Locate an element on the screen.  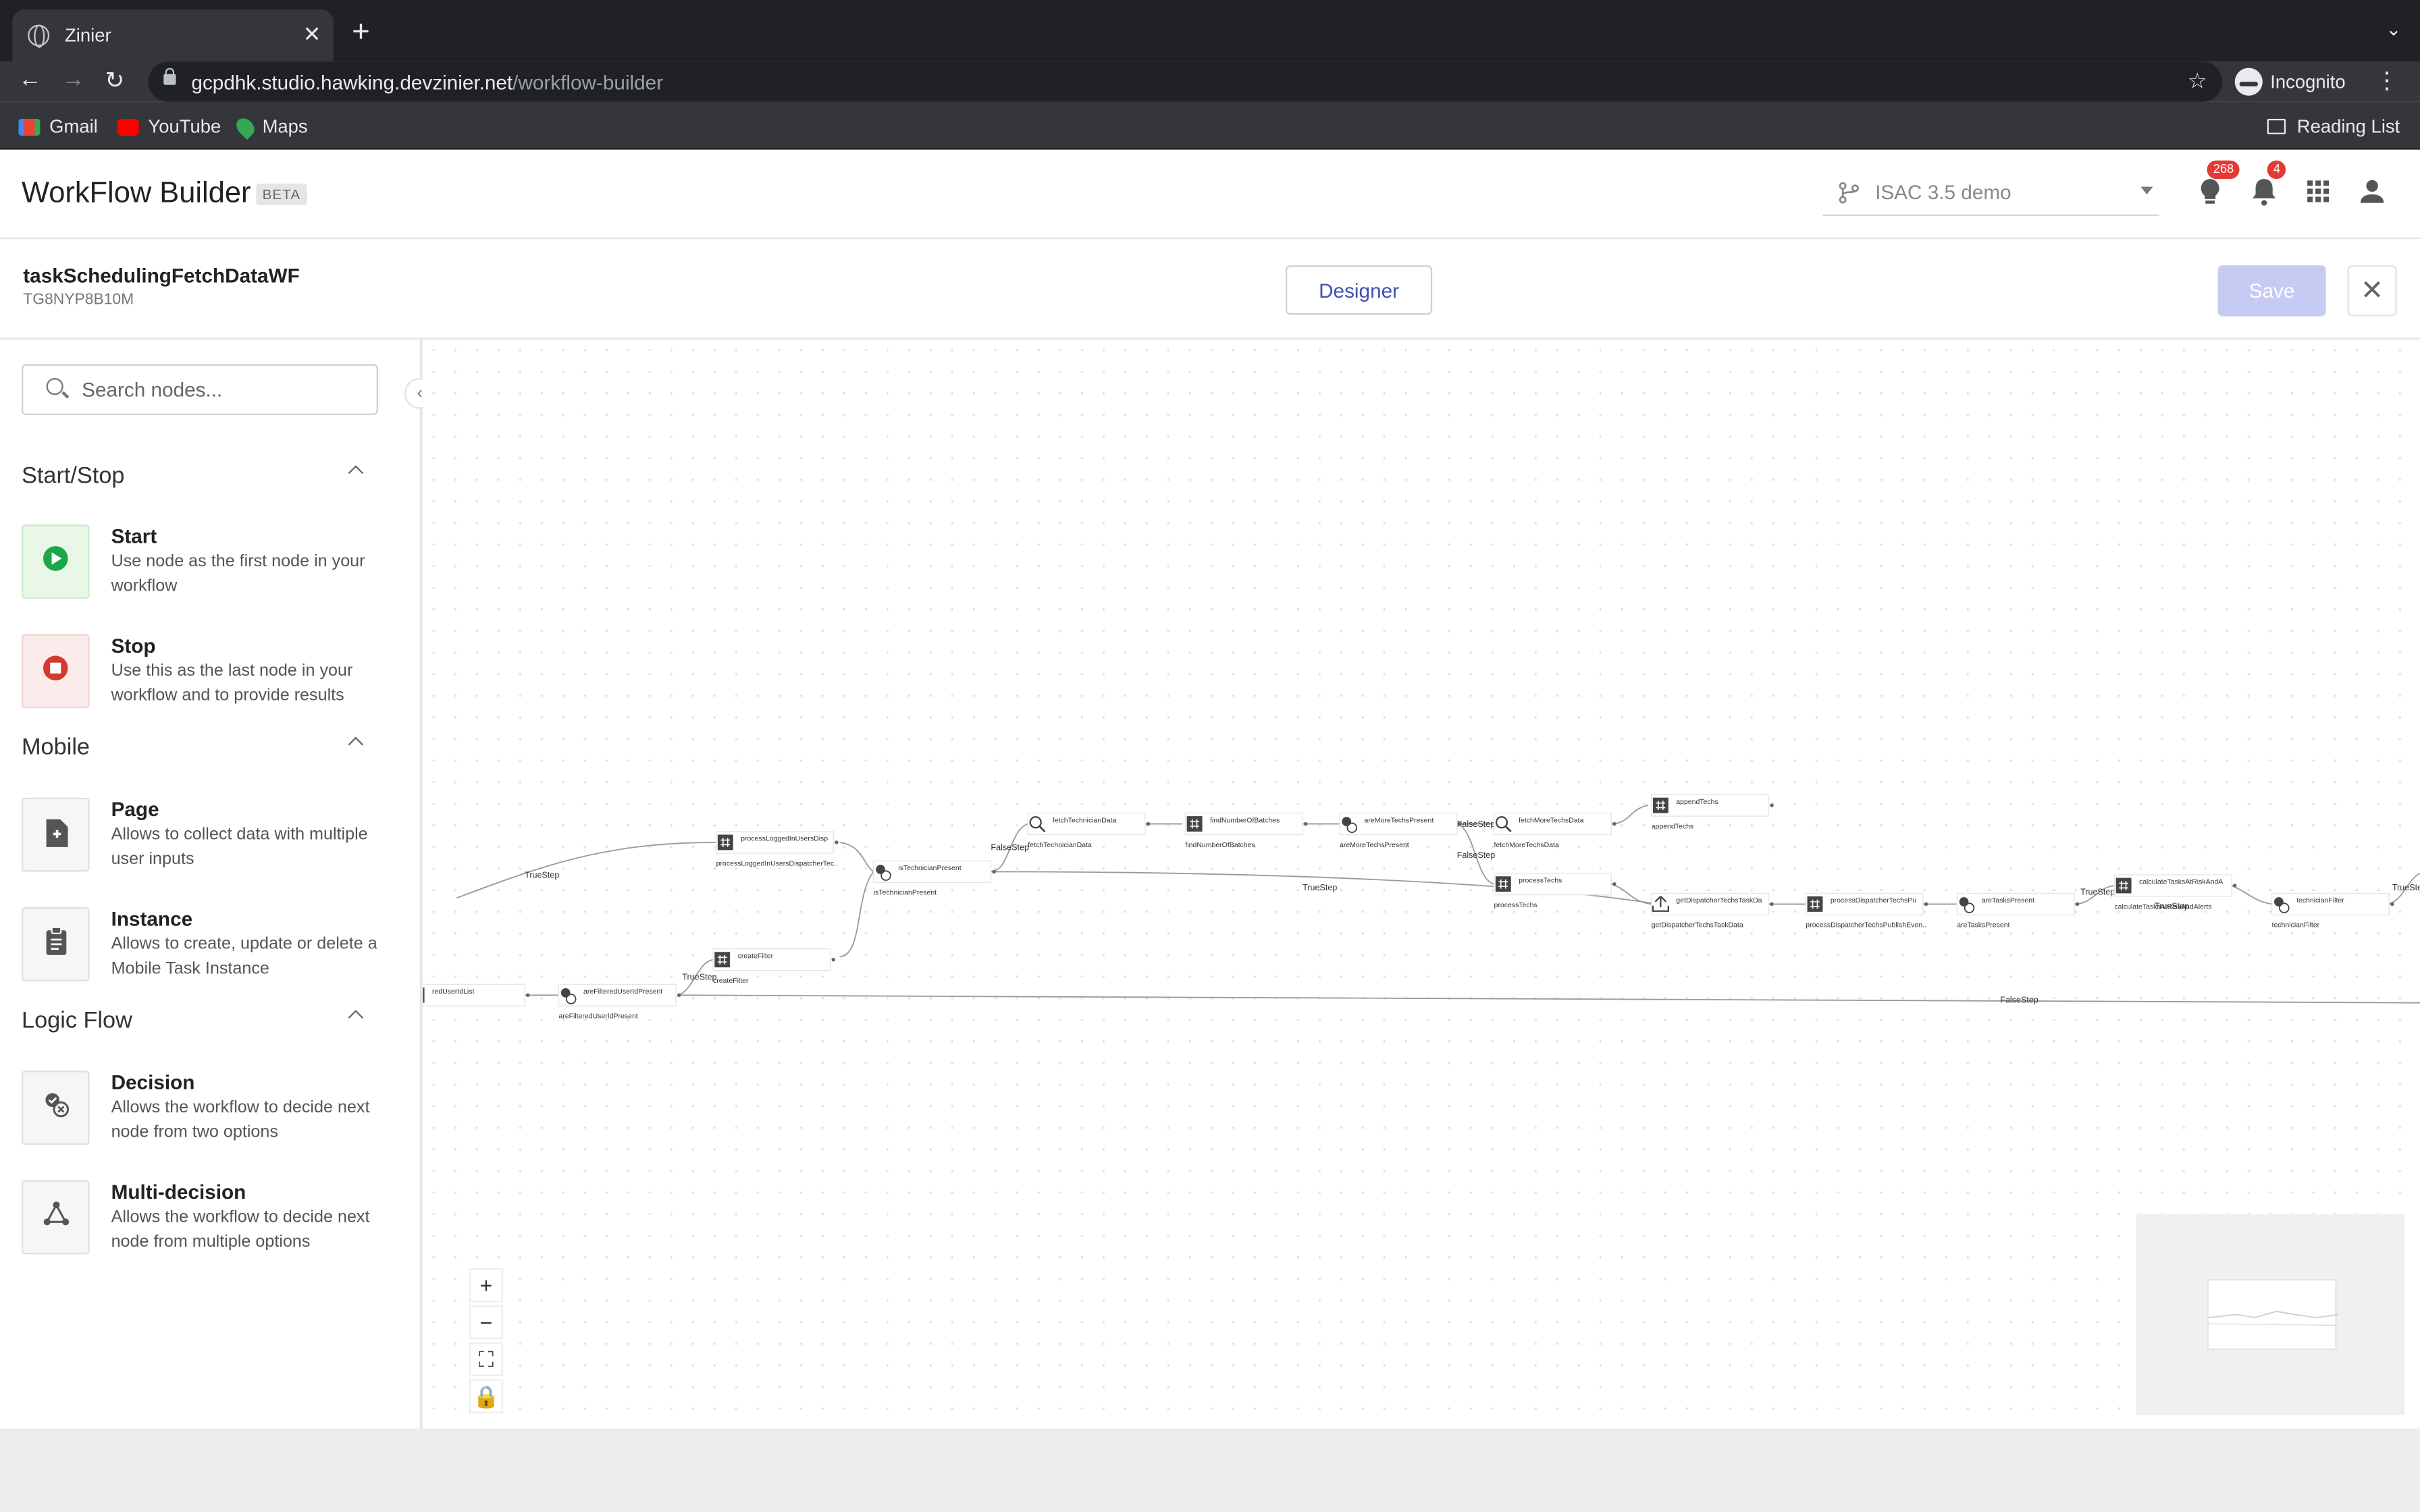
tips-count-badge: 268 is located at coordinates (2223, 170).